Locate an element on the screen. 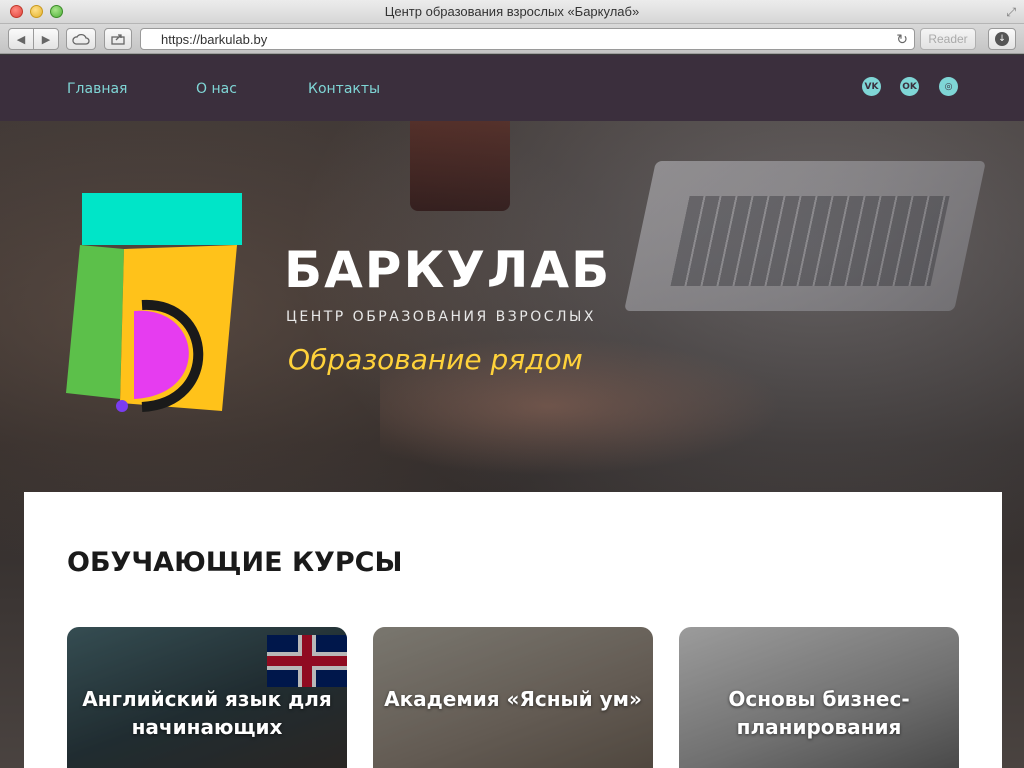  url-text: https://barkulab.by is located at coordinates (214, 39).